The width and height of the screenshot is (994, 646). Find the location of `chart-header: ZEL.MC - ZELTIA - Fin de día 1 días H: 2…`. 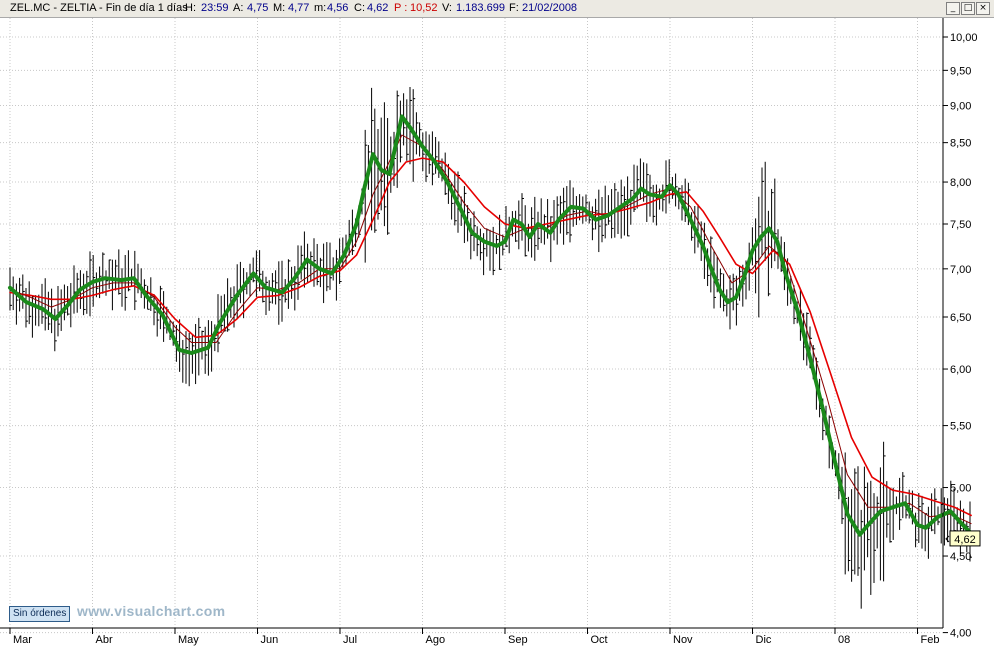

chart-header: ZEL.MC - ZELTIA - Fin de día 1 días H: 2… is located at coordinates (497, 9).